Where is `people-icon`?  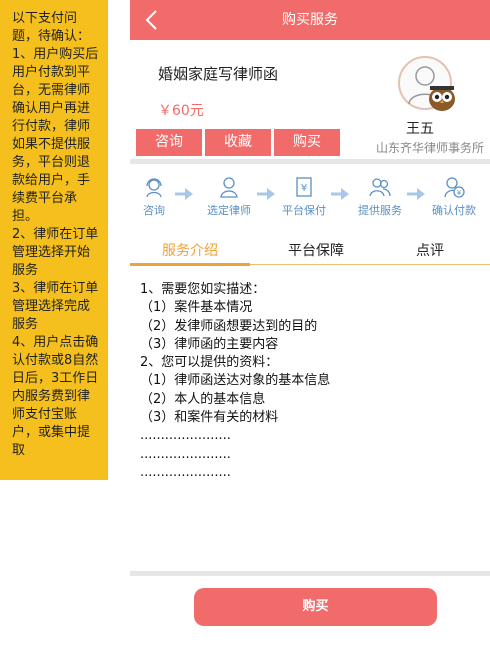 people-icon is located at coordinates (380, 187).